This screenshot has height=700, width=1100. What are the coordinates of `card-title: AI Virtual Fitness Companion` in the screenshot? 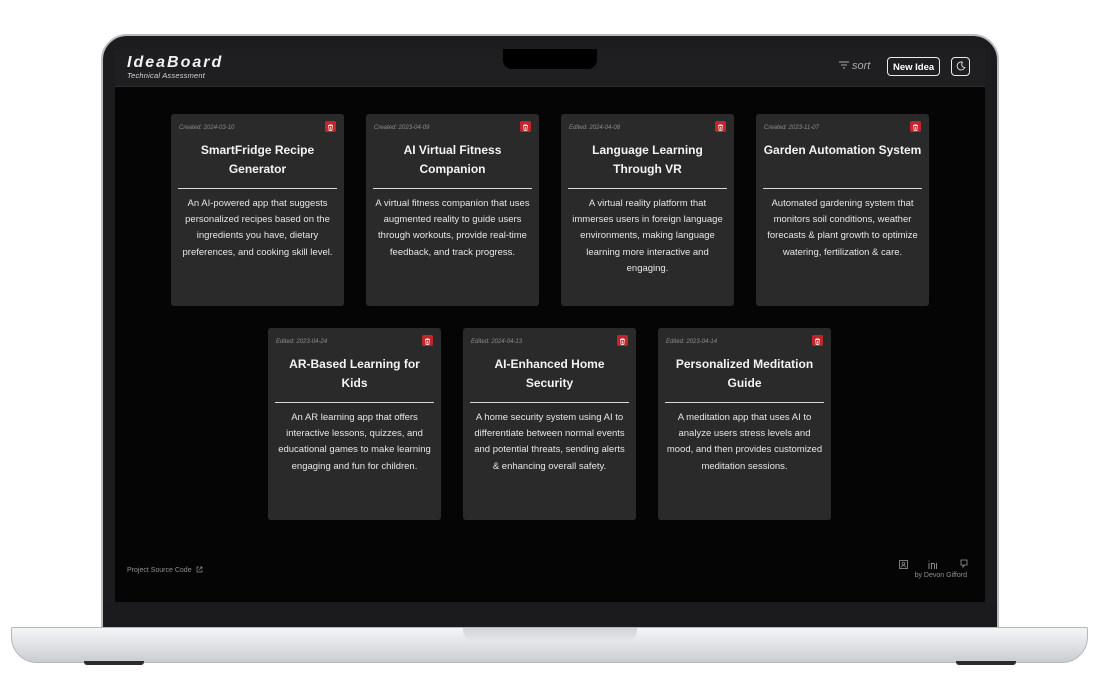 It's located at (452, 159).